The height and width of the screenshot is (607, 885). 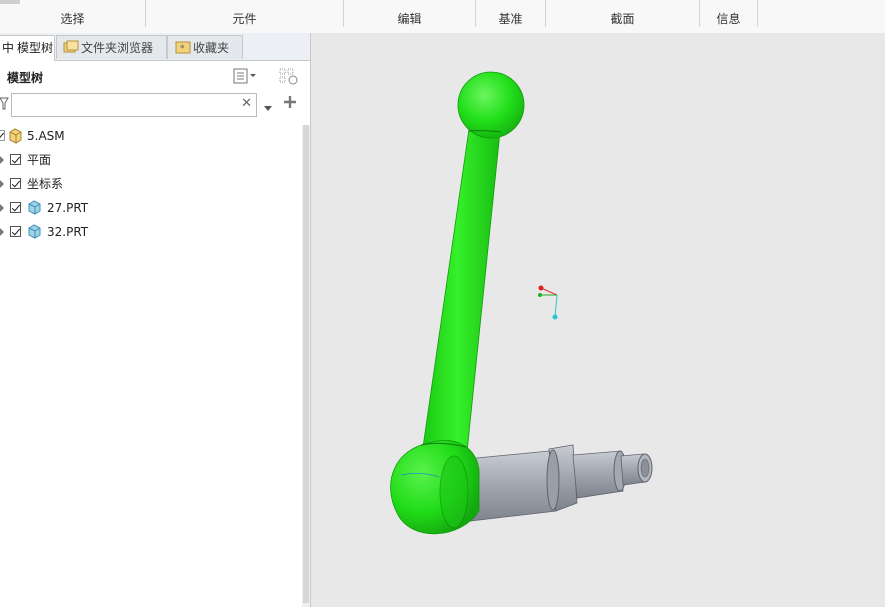 I want to click on search-input, so click(x=127, y=106).